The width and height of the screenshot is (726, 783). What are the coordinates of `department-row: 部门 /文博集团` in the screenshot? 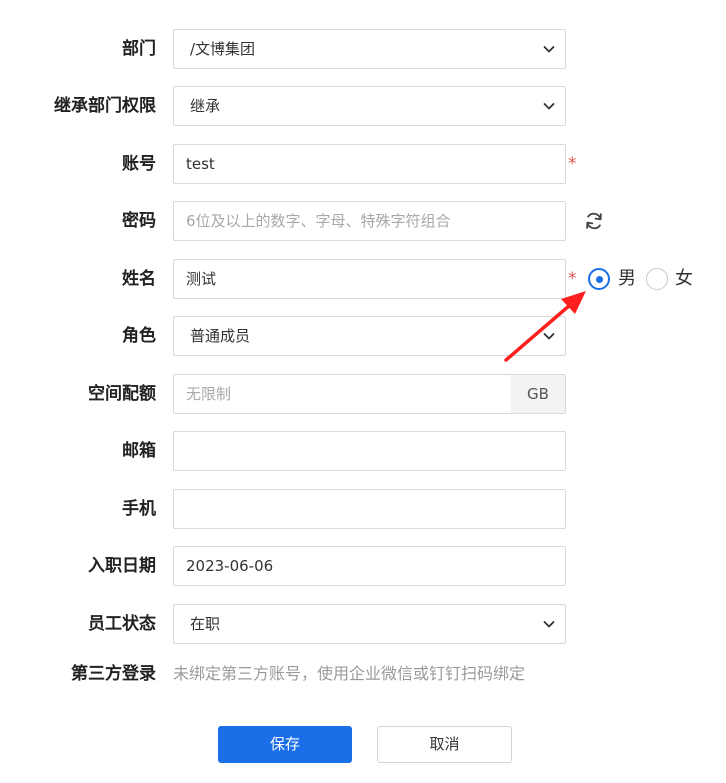 It's located at (363, 49).